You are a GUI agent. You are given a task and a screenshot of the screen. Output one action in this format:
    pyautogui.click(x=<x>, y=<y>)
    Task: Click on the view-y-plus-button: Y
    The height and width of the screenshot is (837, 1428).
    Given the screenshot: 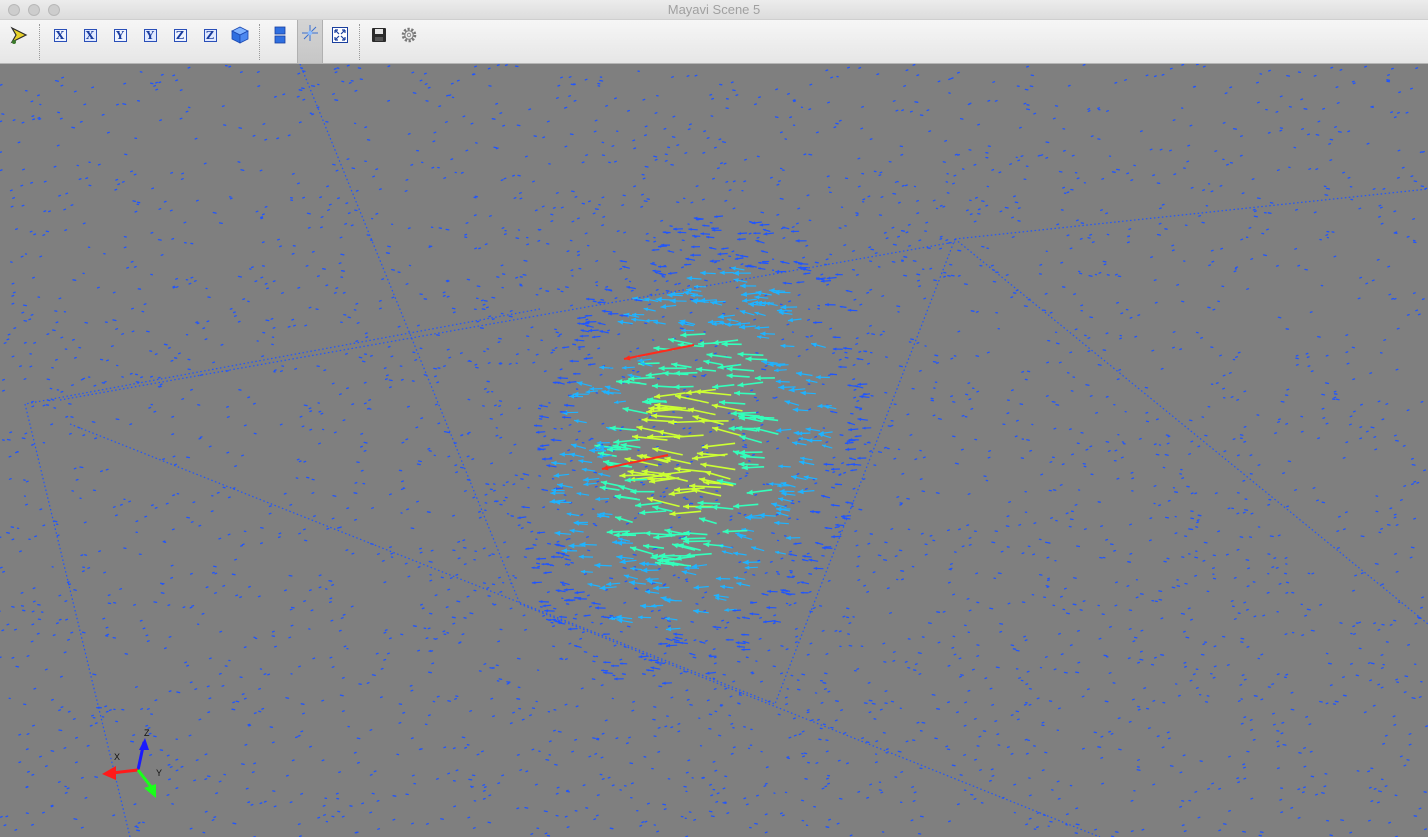 What is the action you would take?
    pyautogui.click(x=120, y=35)
    